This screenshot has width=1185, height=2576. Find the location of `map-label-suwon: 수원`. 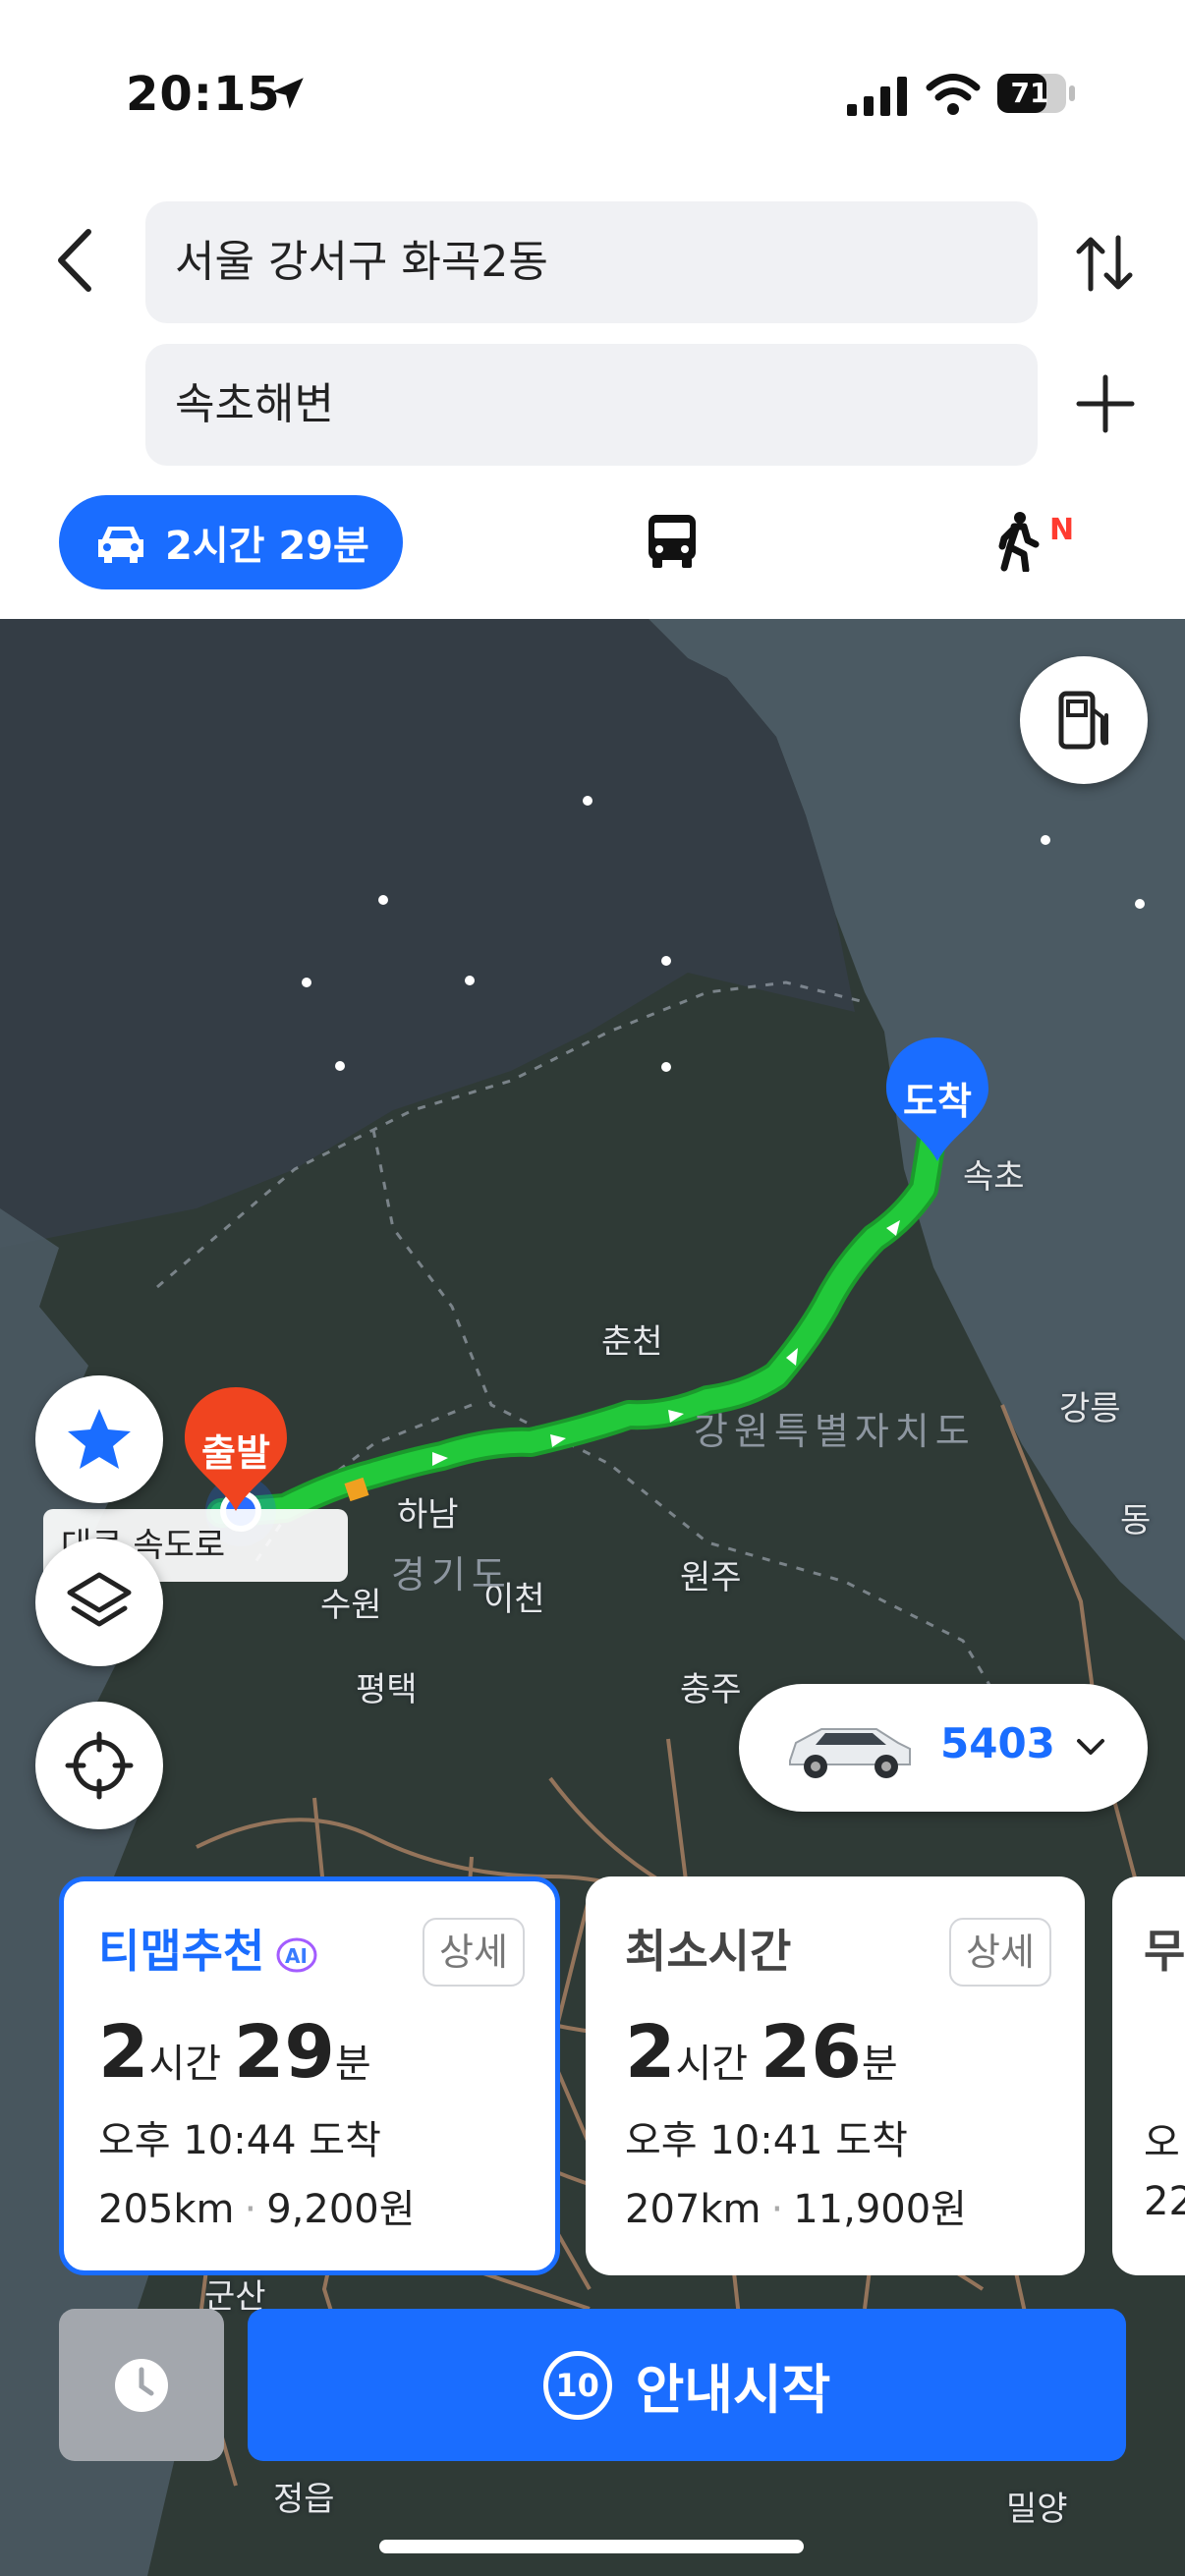

map-label-suwon: 수원 is located at coordinates (351, 1605).